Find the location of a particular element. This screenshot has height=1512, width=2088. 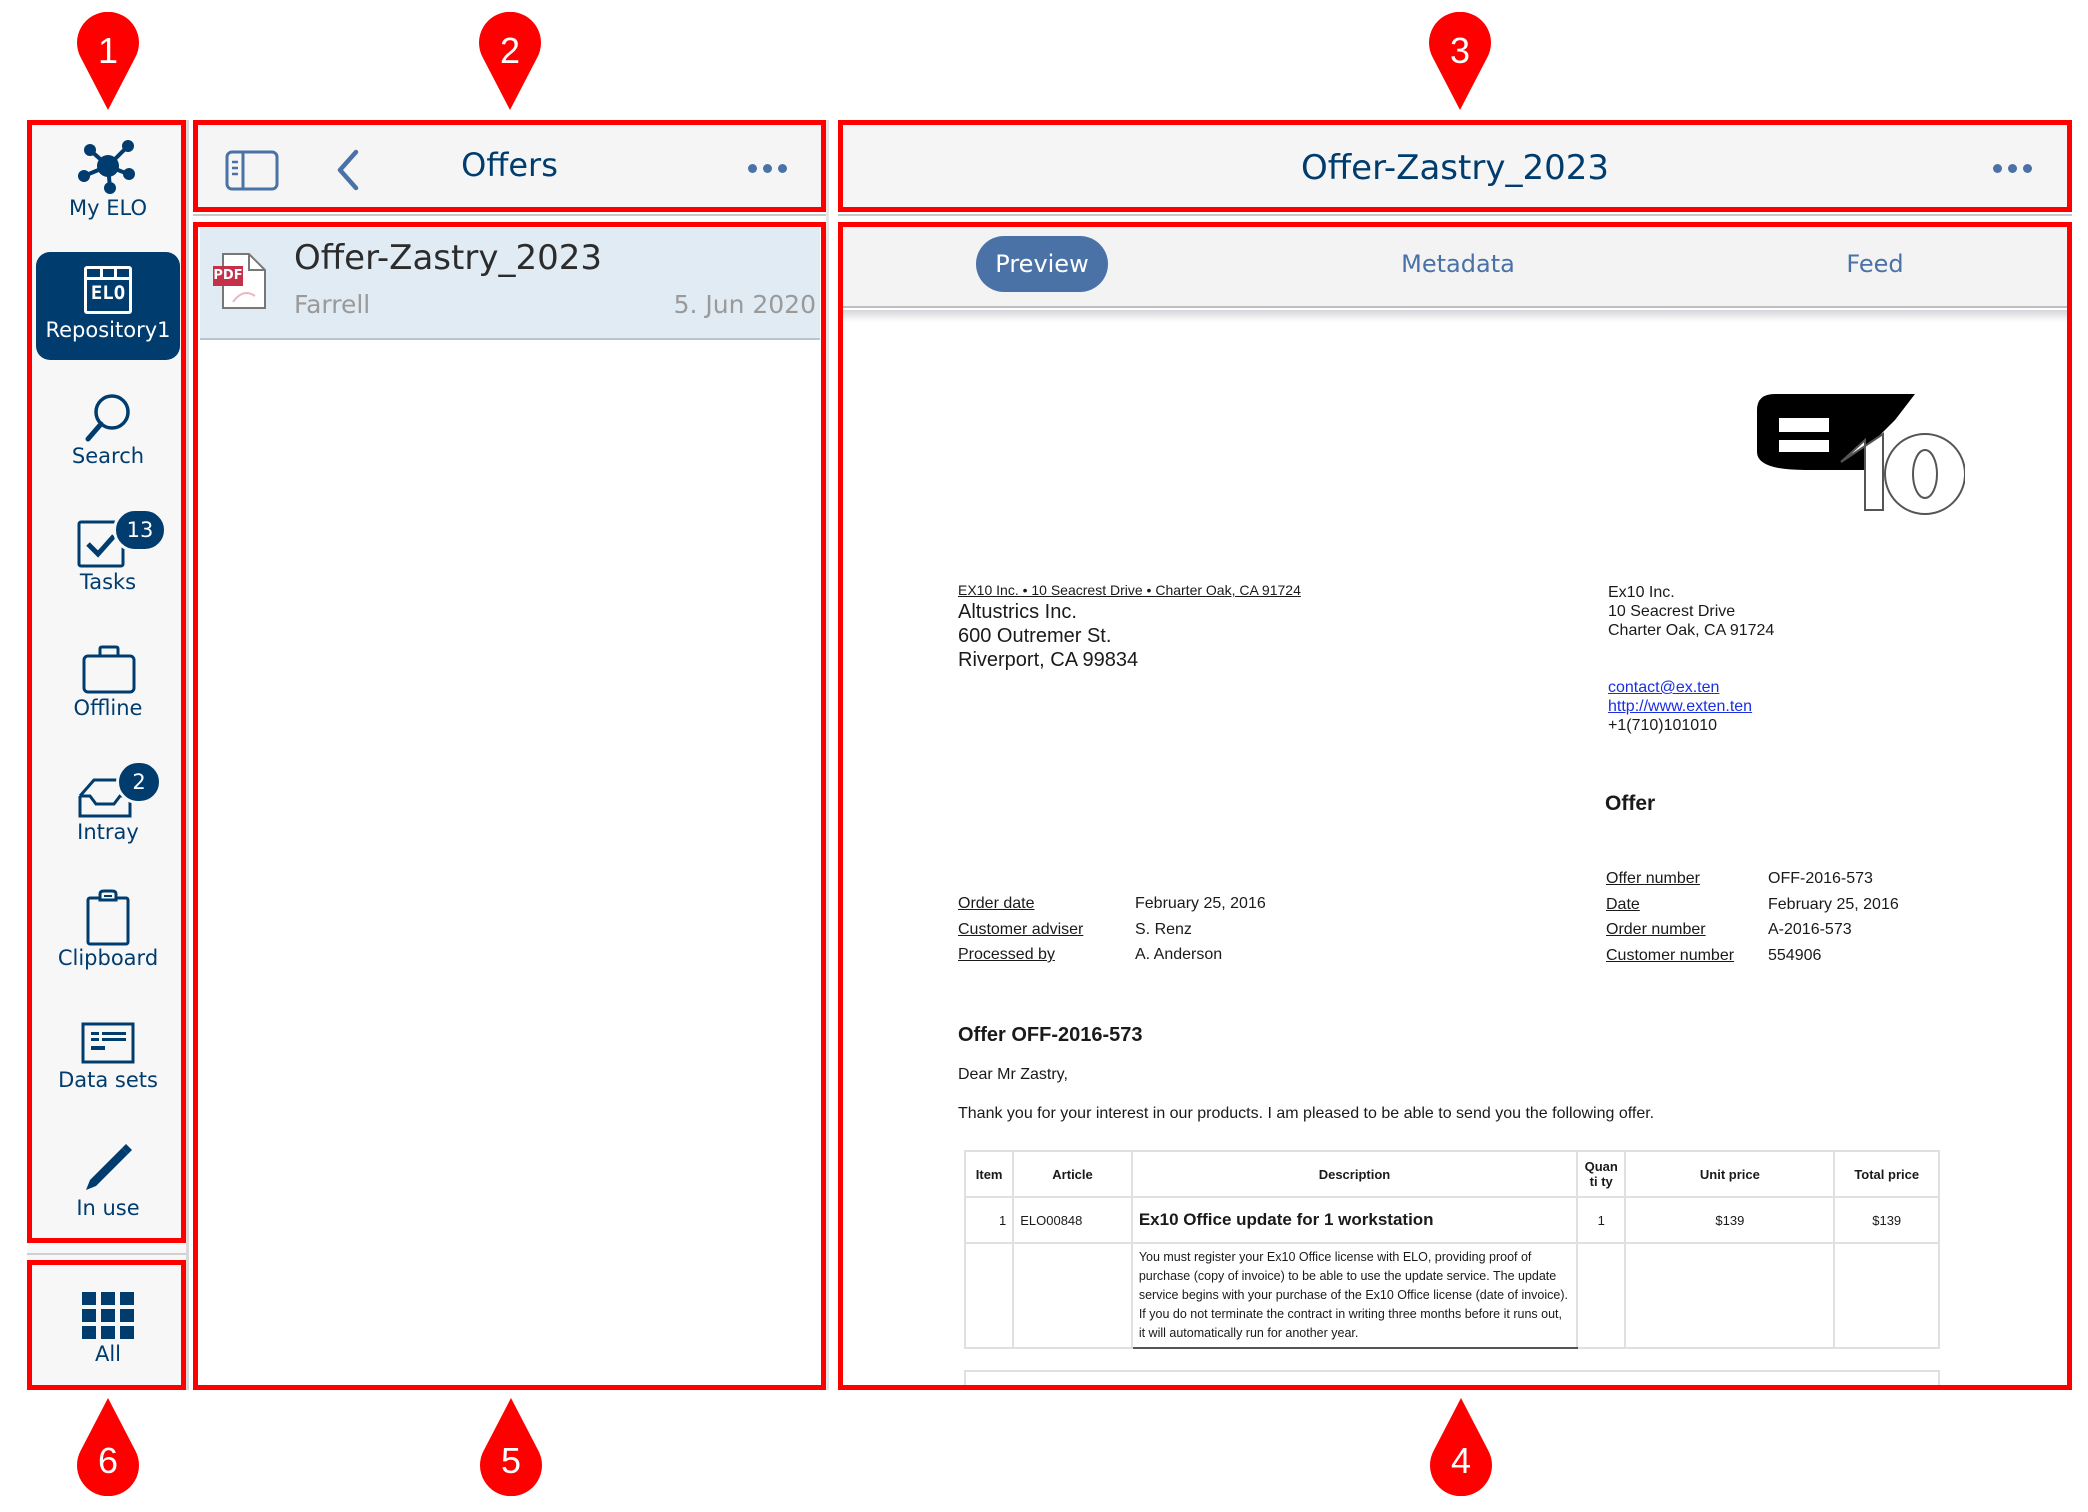

company-logo: EX10 is located at coordinates (1855, 460).